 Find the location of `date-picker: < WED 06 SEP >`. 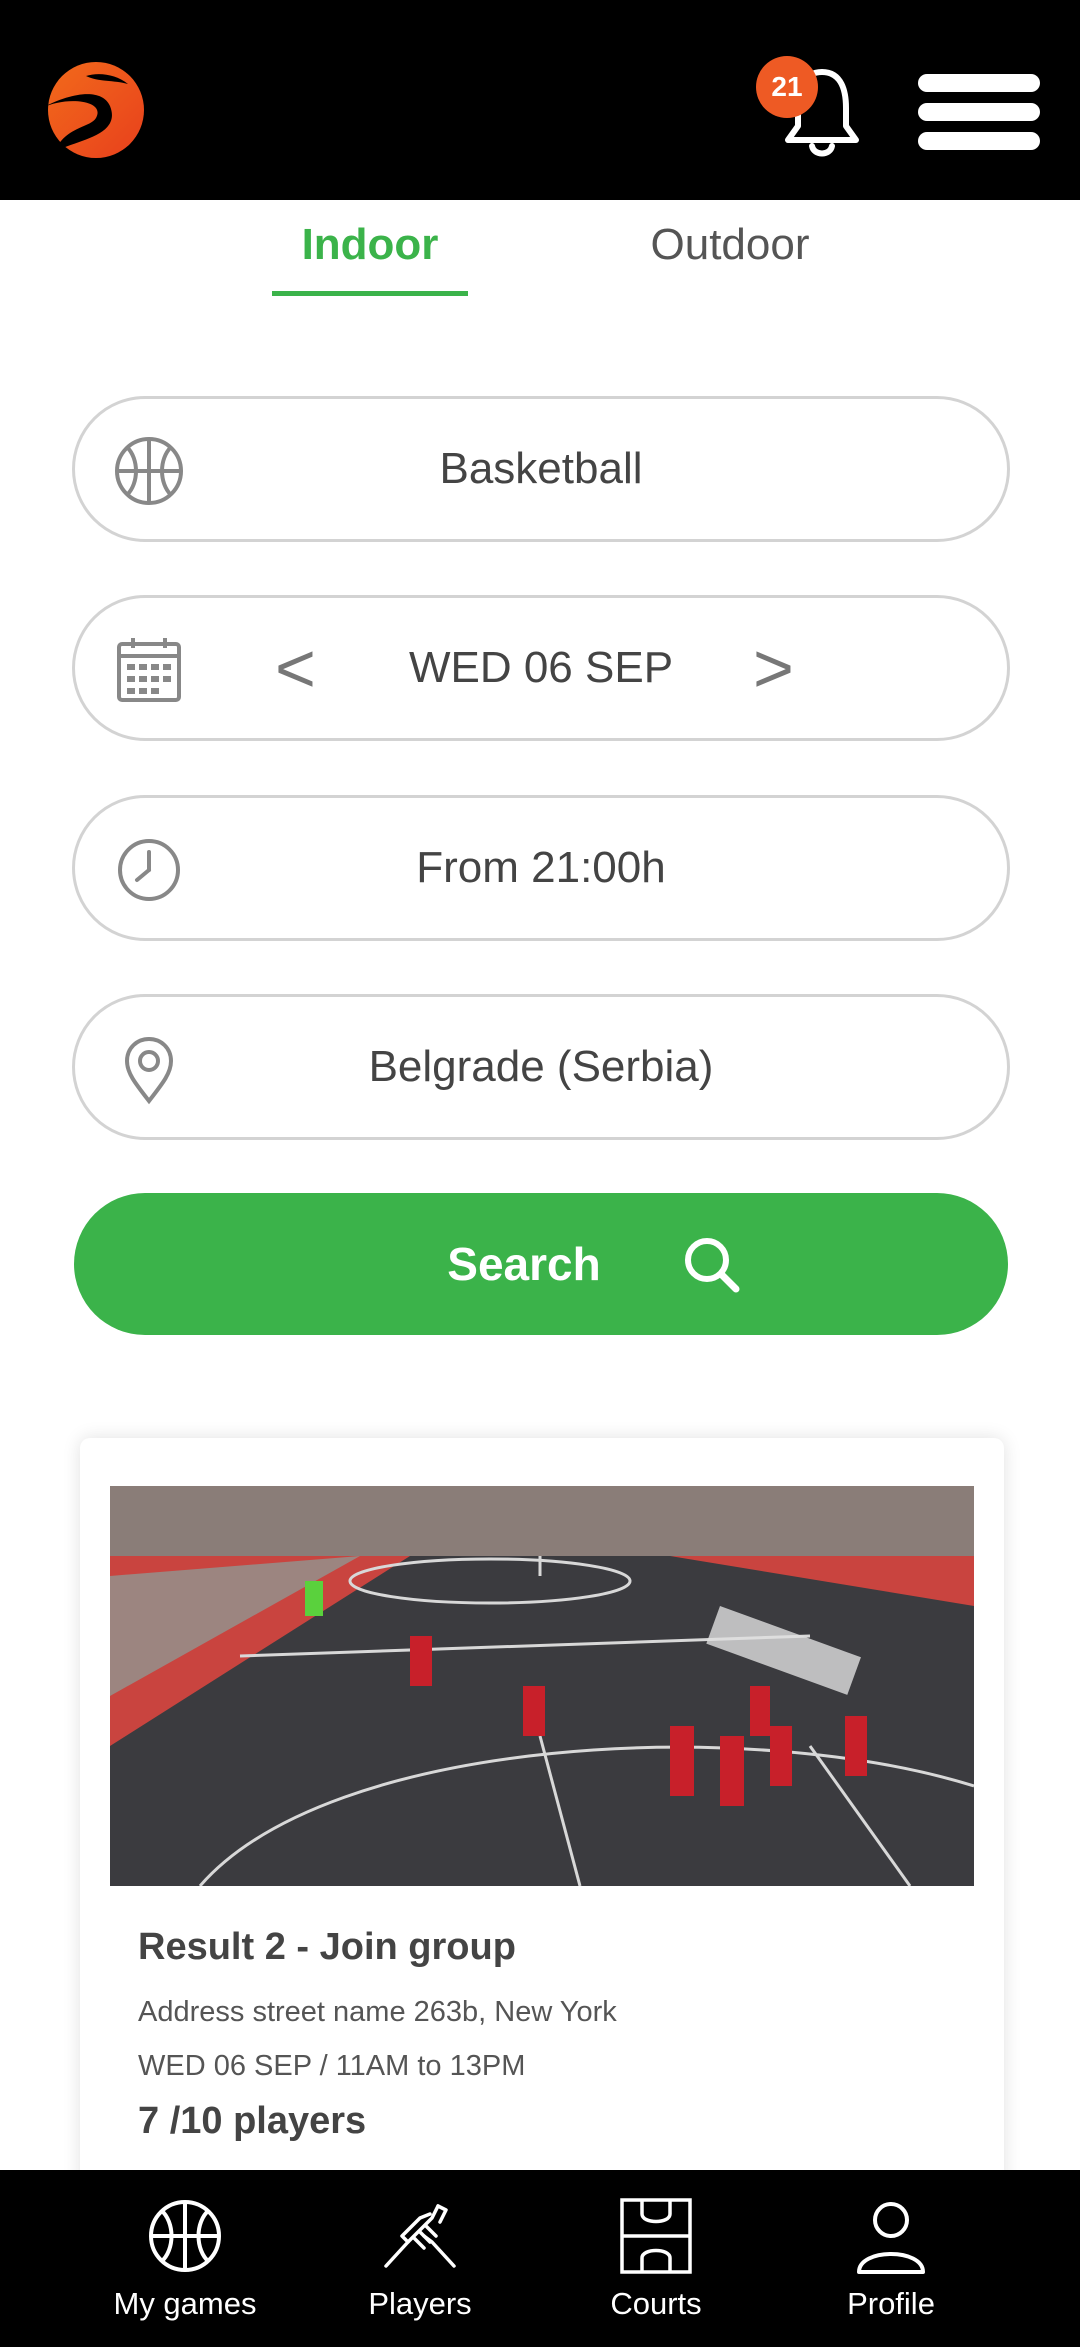

date-picker: < WED 06 SEP > is located at coordinates (541, 668).